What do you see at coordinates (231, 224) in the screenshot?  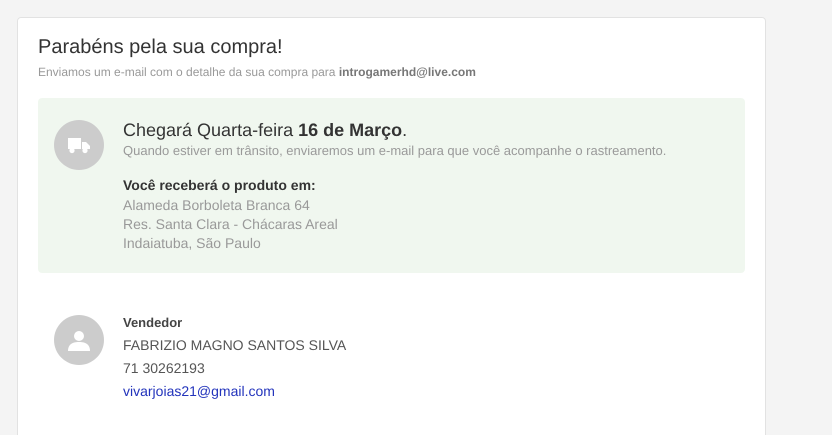 I see `address-line: Res. Santa Clara - Chácaras Areal` at bounding box center [231, 224].